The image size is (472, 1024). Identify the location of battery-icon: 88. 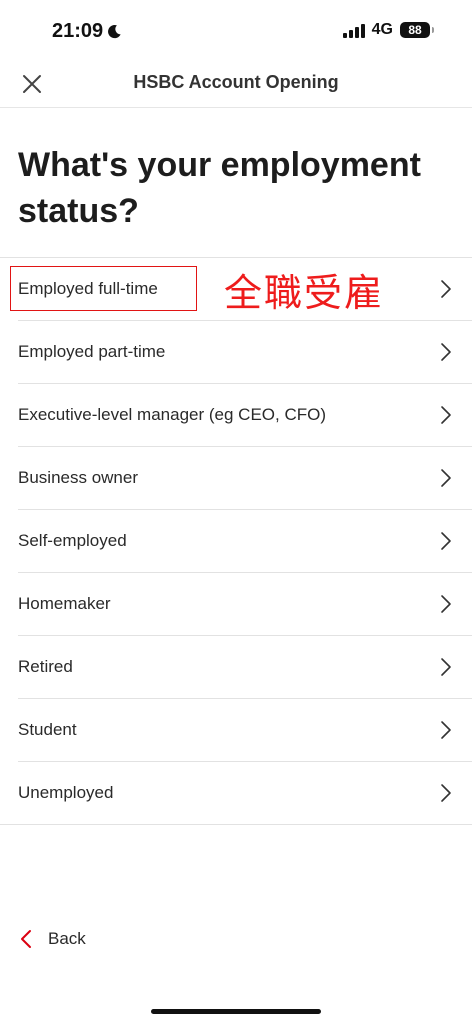
(417, 30).